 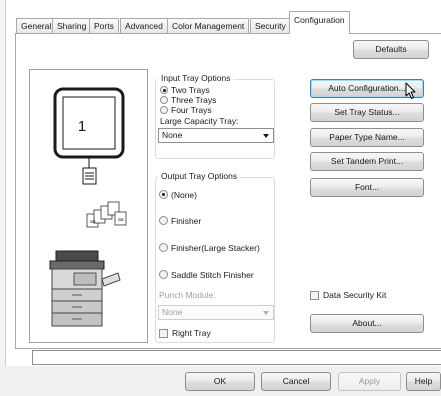 What do you see at coordinates (163, 333) in the screenshot?
I see `right-tray-checkbox` at bounding box center [163, 333].